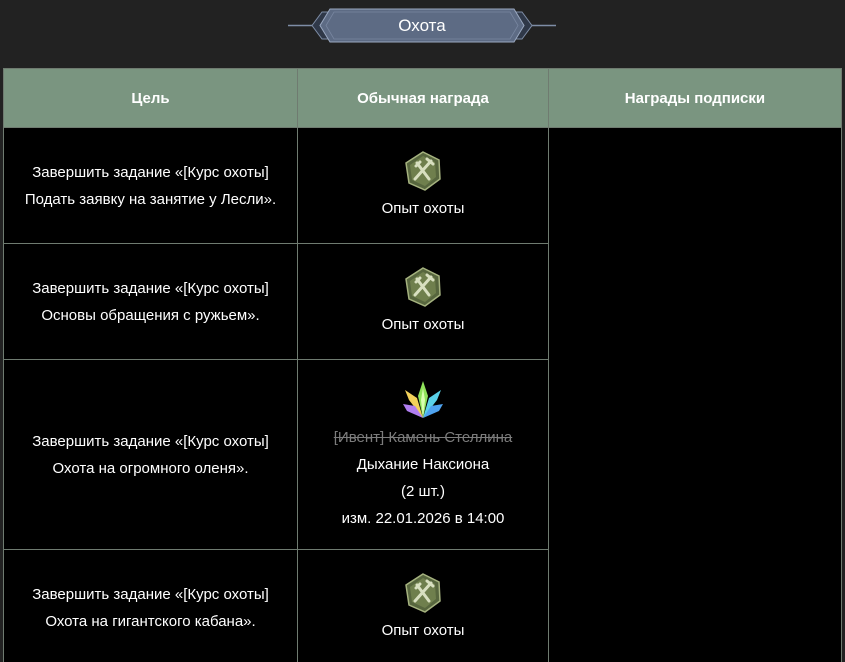  Describe the element at coordinates (695, 98) in the screenshot. I see `column-header-subscription-reward: Награды подписки` at that location.